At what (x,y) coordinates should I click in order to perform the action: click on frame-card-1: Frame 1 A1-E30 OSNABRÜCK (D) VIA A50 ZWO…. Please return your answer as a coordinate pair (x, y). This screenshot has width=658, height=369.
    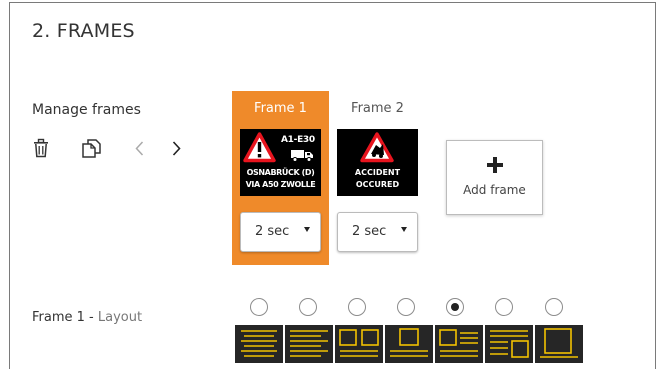
    Looking at the image, I should click on (280, 178).